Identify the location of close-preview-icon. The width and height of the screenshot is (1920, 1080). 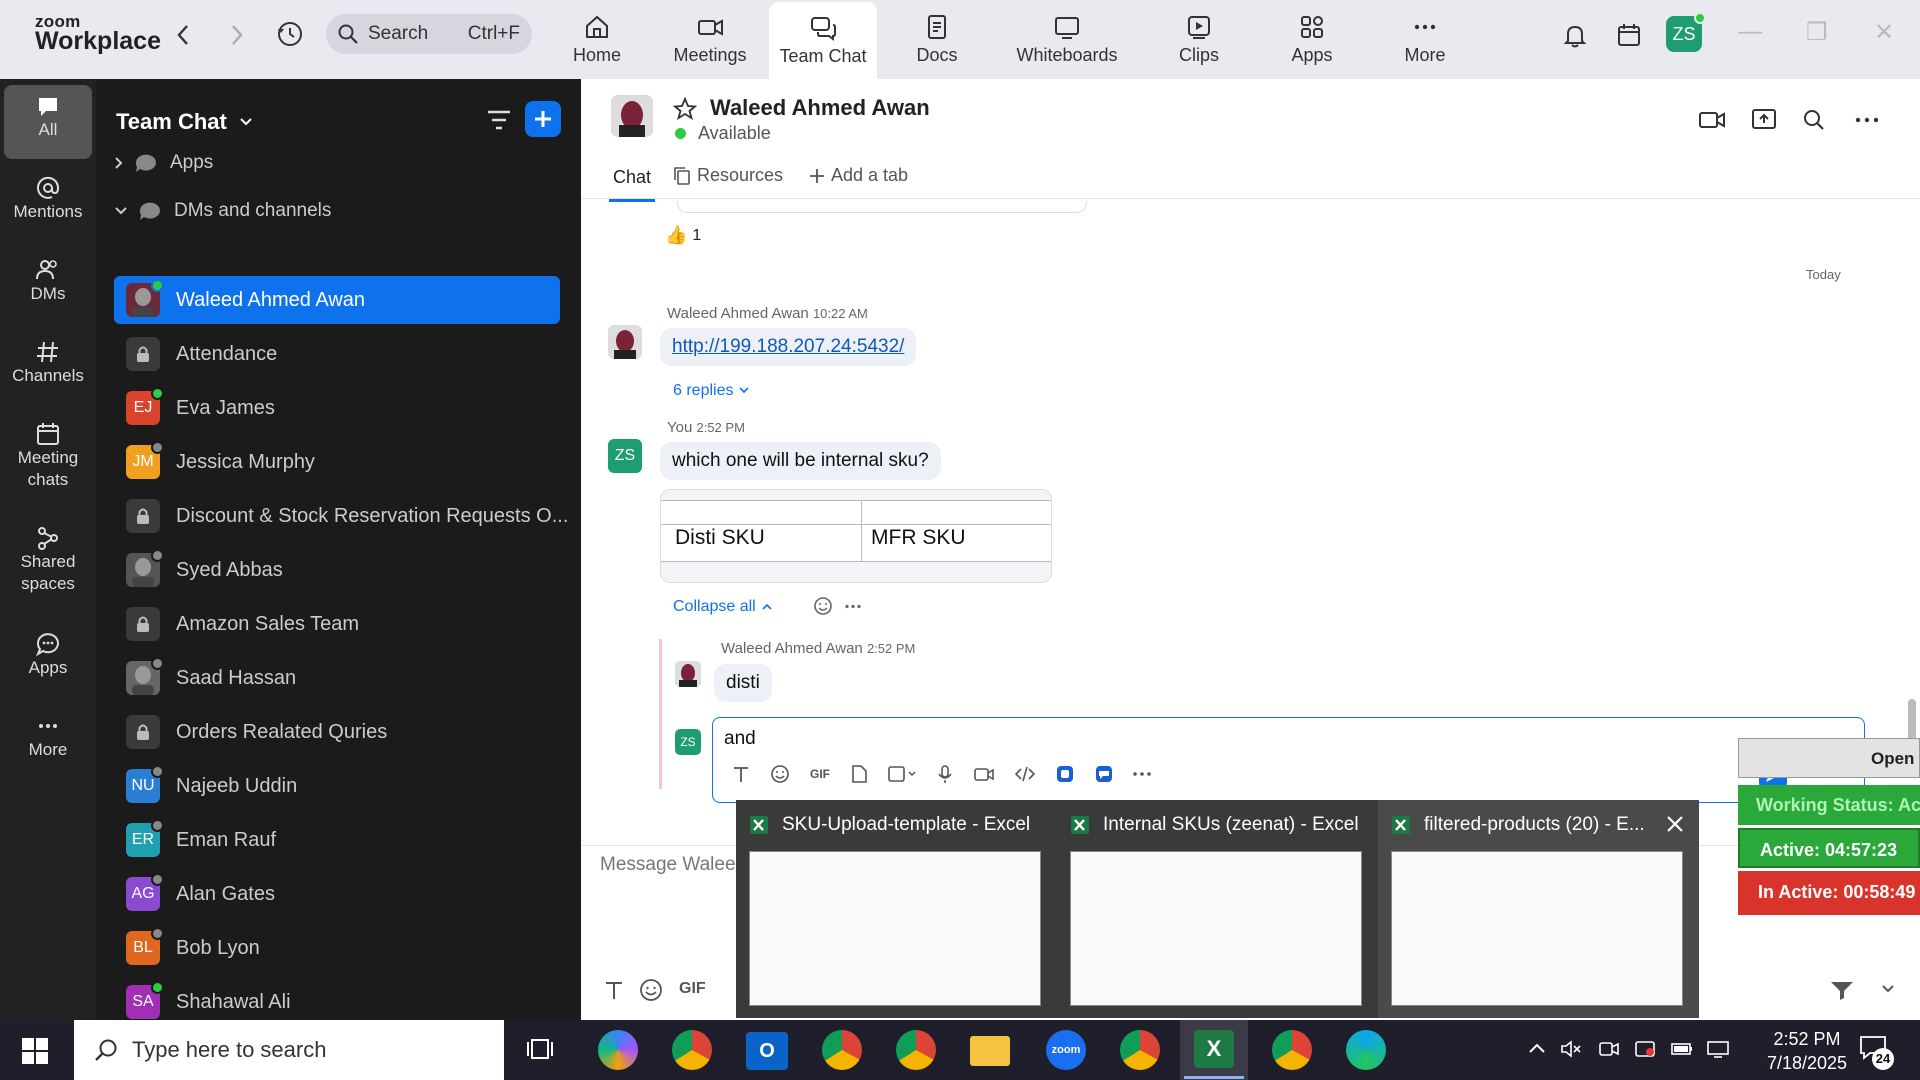
(1675, 824).